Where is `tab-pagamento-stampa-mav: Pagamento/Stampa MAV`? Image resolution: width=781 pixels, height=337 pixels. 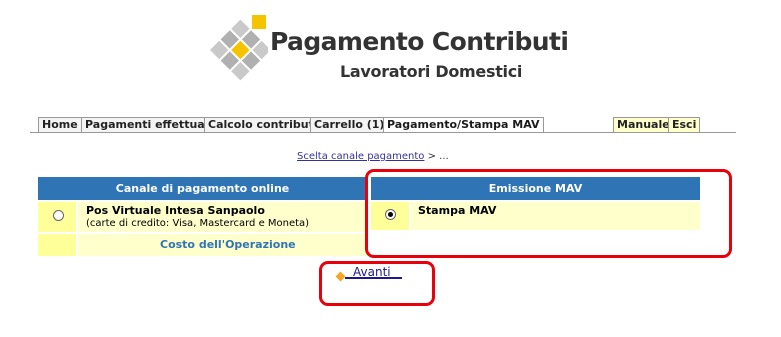
tab-pagamento-stampa-mav: Pagamento/Stampa MAV is located at coordinates (463, 124).